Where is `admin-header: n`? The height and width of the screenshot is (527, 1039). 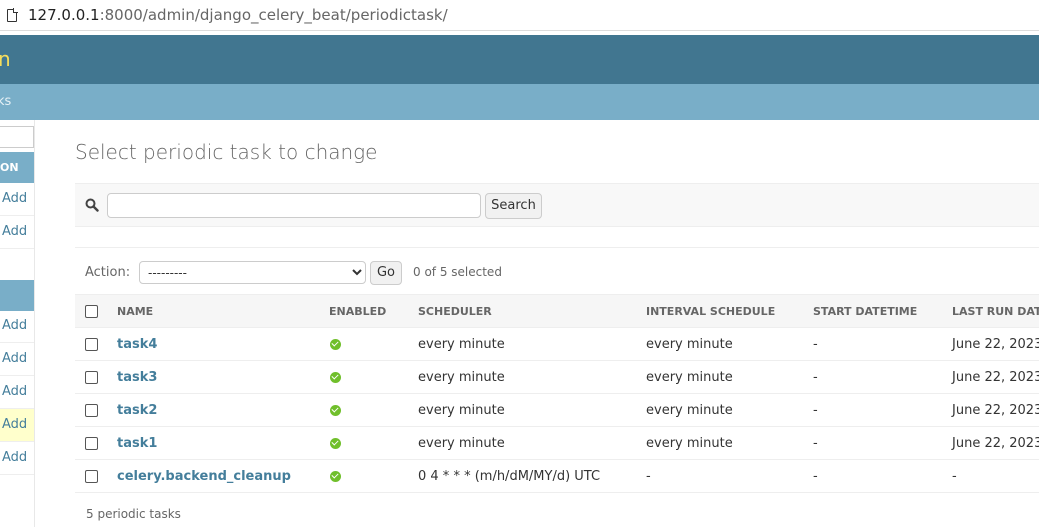
admin-header: n is located at coordinates (519, 59).